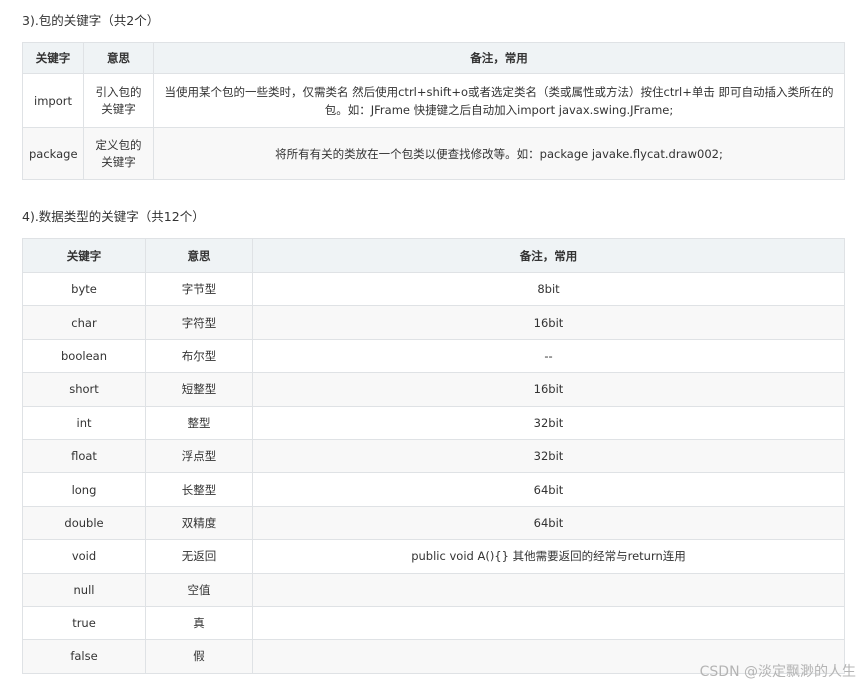 The width and height of the screenshot is (860, 687). What do you see at coordinates (118, 100) in the screenshot?
I see `meaning-cell: 引入包的关键字` at bounding box center [118, 100].